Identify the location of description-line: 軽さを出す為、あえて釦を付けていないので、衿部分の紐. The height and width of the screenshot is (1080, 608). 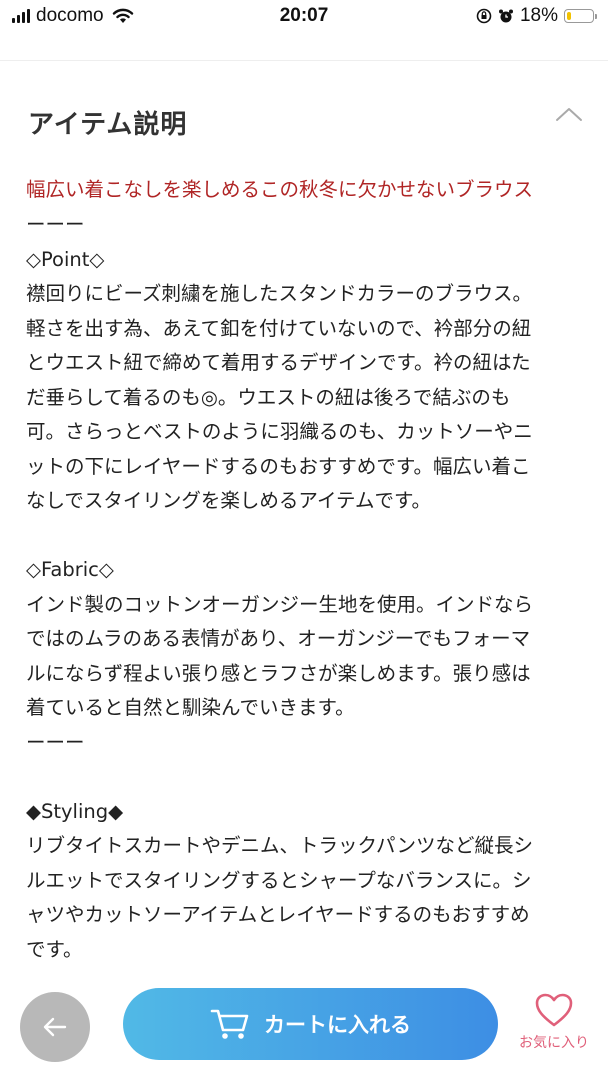
(279, 328).